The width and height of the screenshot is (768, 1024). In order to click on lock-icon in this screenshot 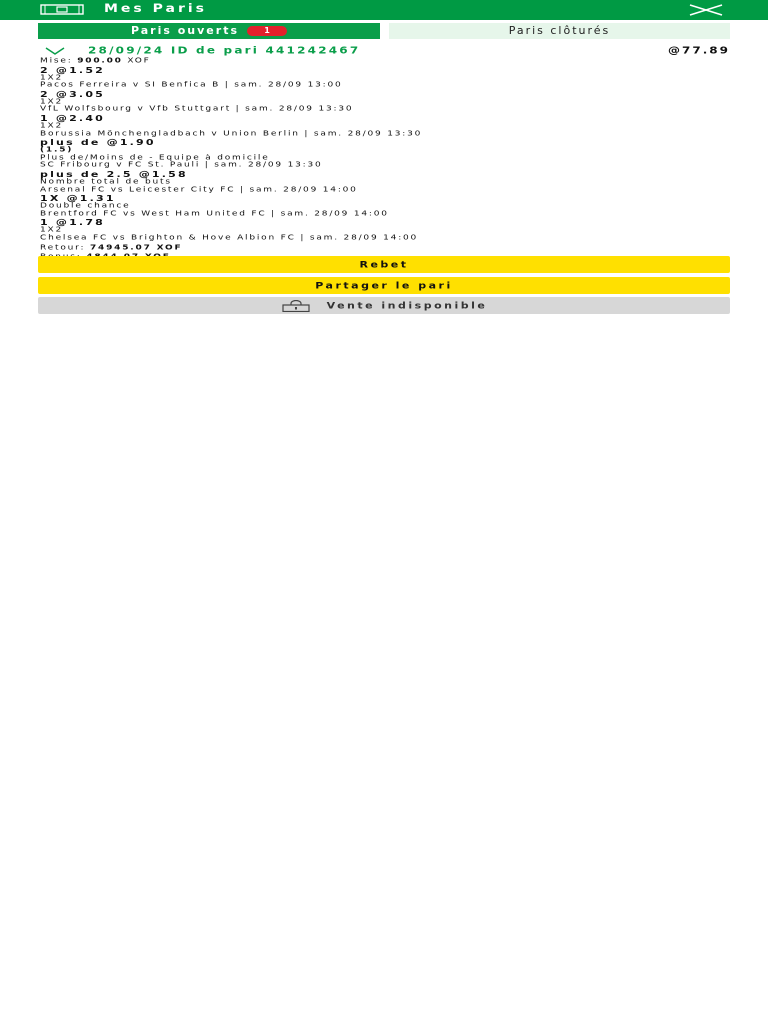, I will do `click(296, 306)`.